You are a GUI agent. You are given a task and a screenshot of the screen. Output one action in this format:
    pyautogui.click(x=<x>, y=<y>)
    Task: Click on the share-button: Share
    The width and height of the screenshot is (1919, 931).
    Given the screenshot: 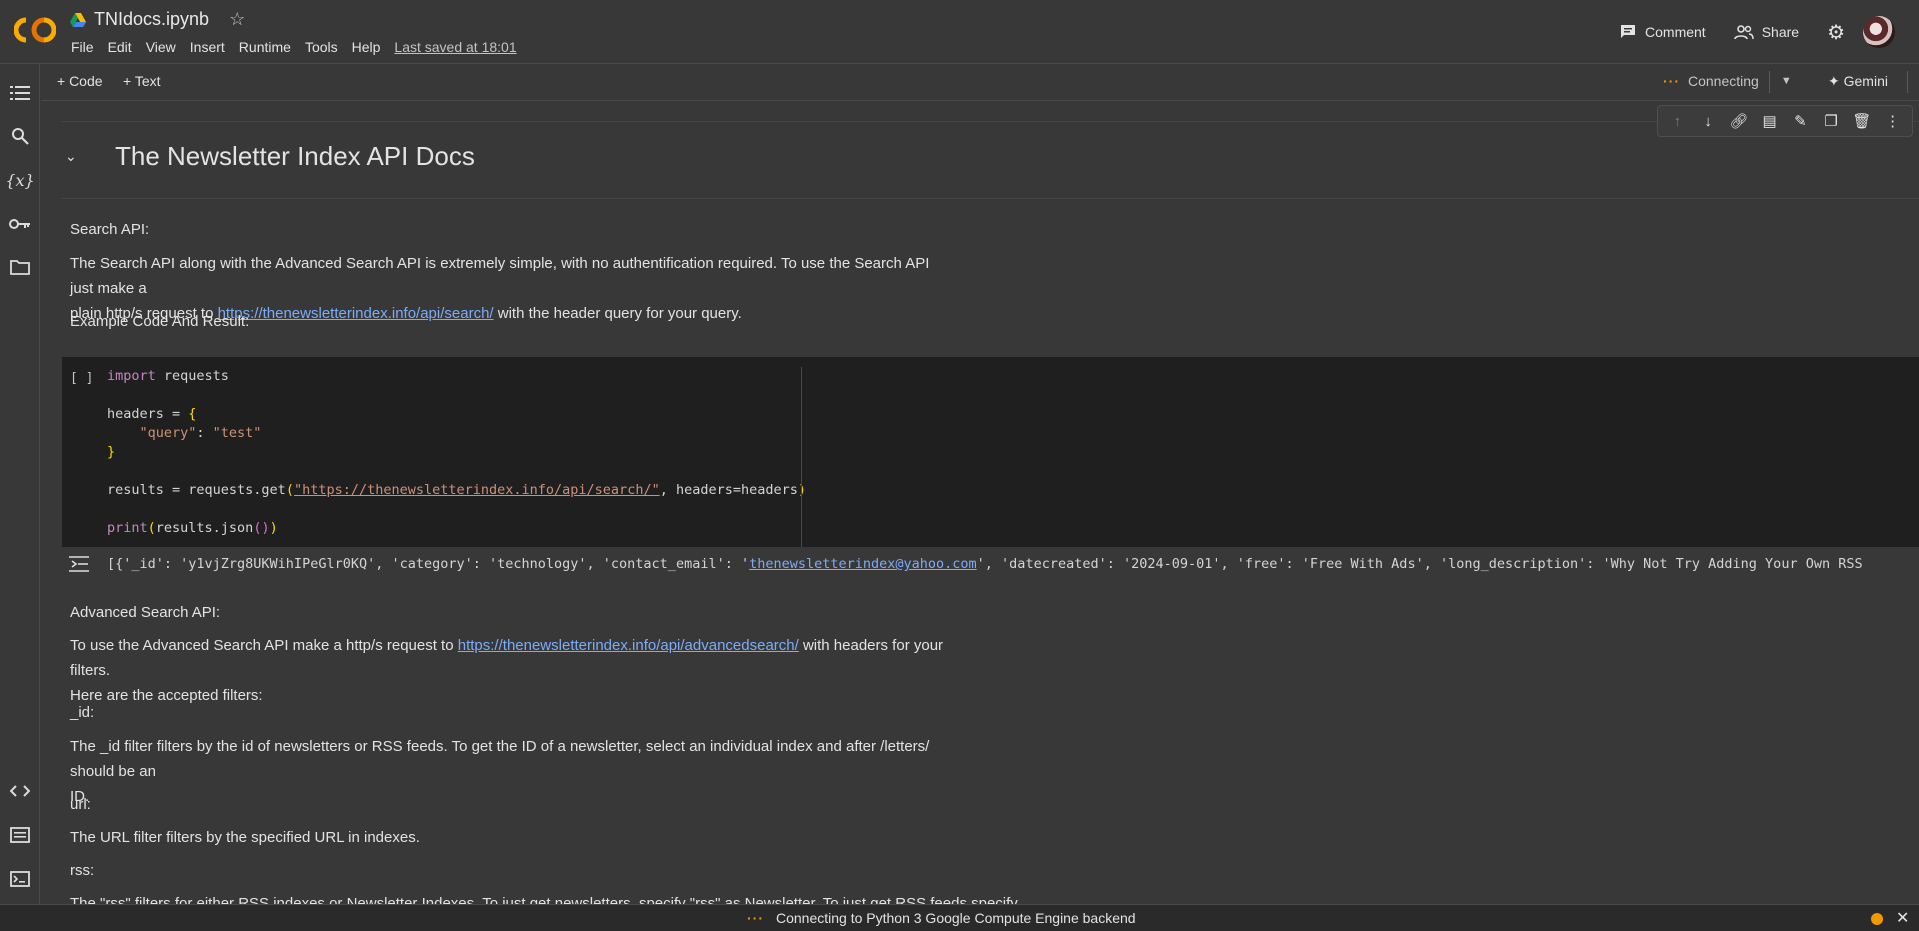 What is the action you would take?
    pyautogui.click(x=1766, y=32)
    